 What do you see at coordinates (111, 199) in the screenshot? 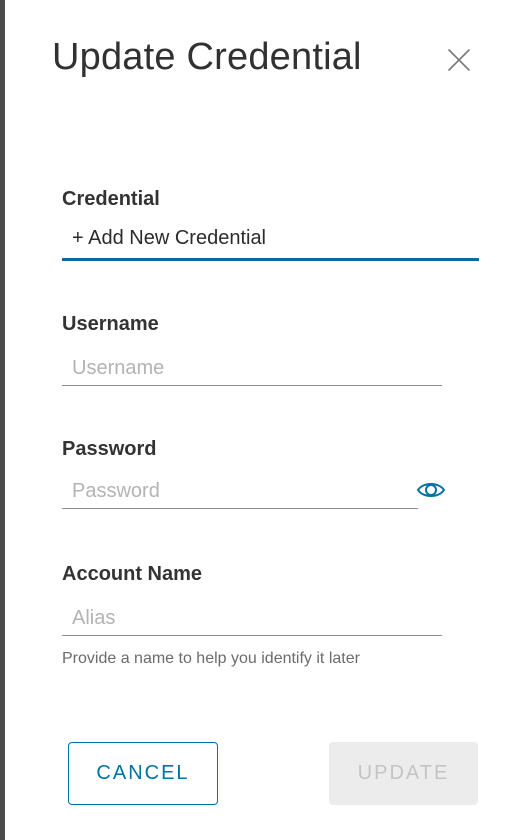
I see `credential-label: Credential` at bounding box center [111, 199].